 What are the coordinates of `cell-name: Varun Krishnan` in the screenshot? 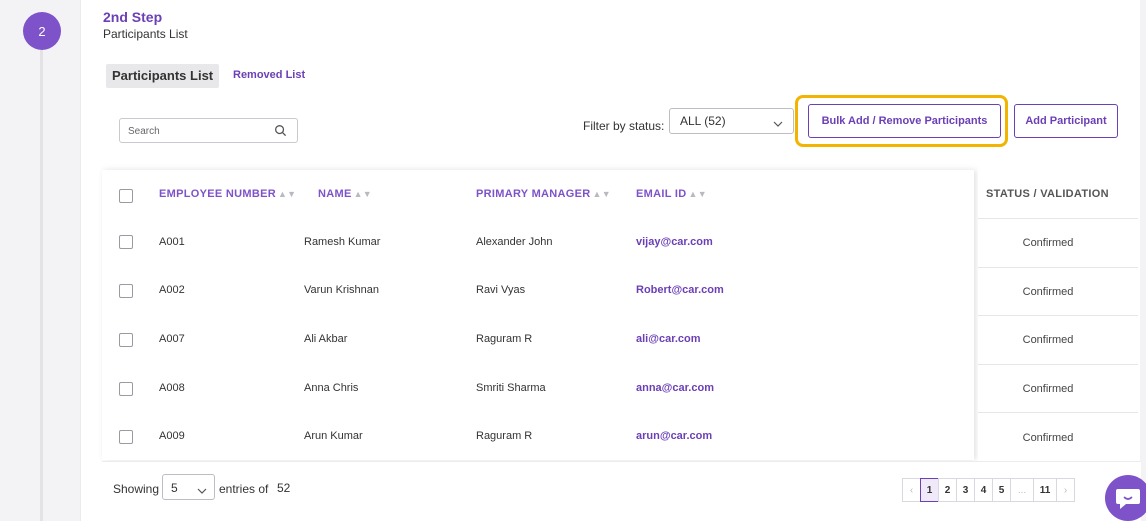 It's located at (342, 290).